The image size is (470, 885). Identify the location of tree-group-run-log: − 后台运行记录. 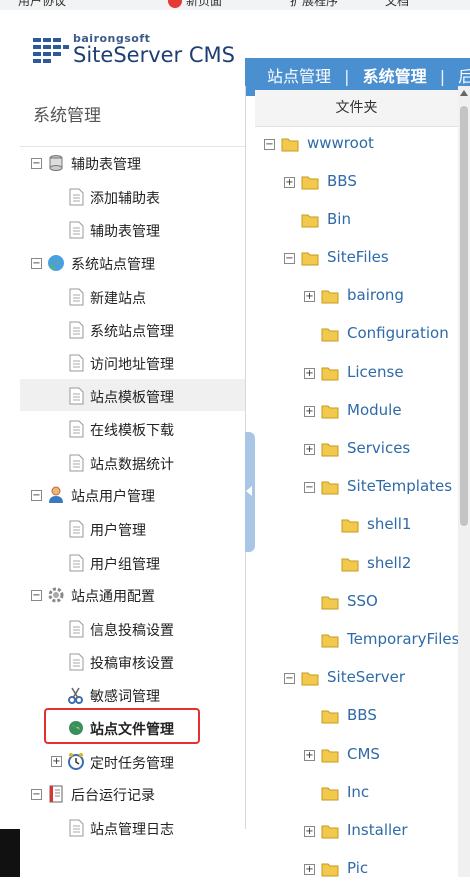
(132, 794).